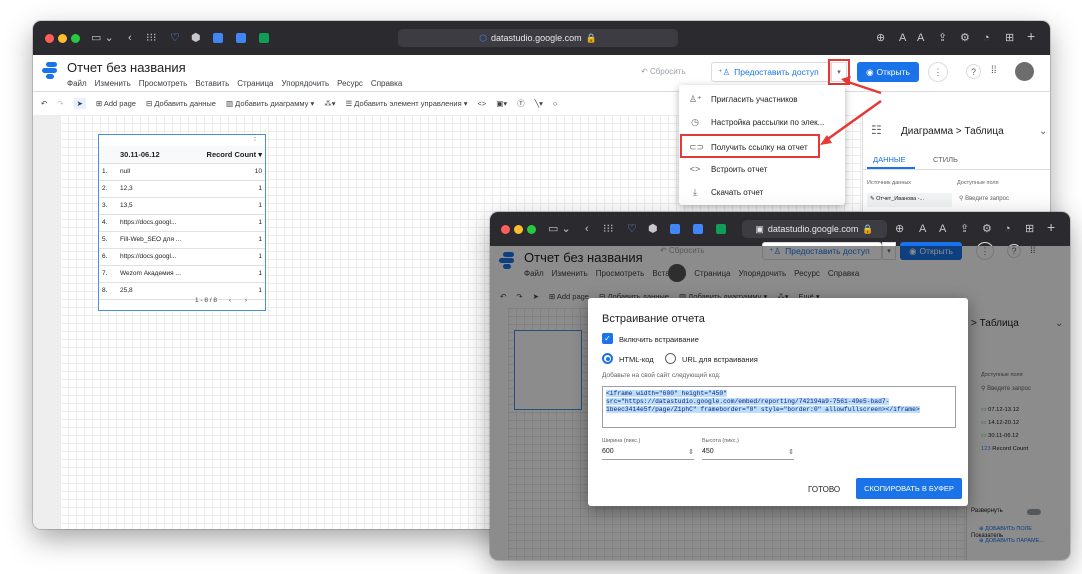 The image size is (1082, 574). I want to click on settings-icon: ⚙, so click(987, 229).